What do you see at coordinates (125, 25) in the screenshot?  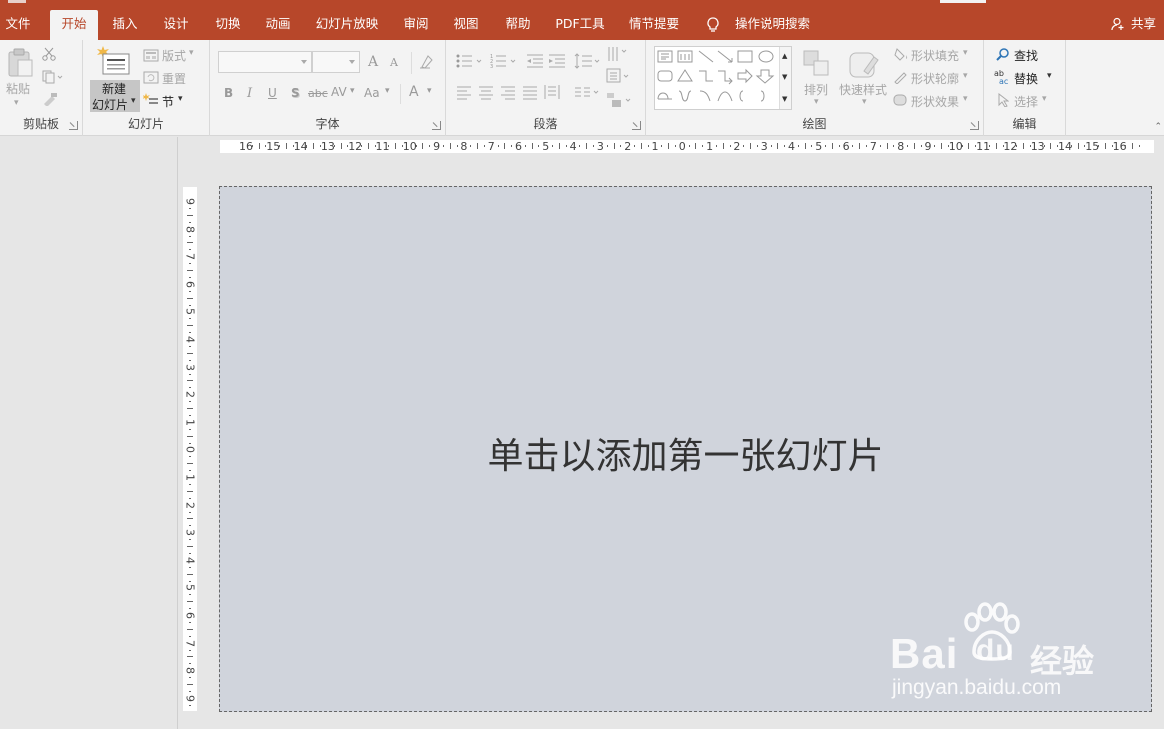 I see `tab-insert: 插入` at bounding box center [125, 25].